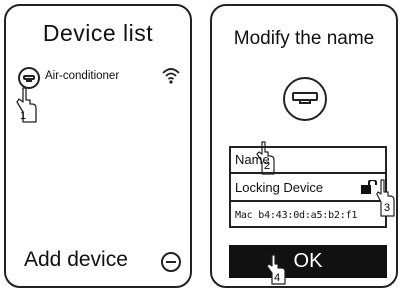 The width and height of the screenshot is (401, 293). Describe the element at coordinates (296, 215) in the screenshot. I see `mac-address: Mac b4:43:0d:a5:b2:f1` at that location.